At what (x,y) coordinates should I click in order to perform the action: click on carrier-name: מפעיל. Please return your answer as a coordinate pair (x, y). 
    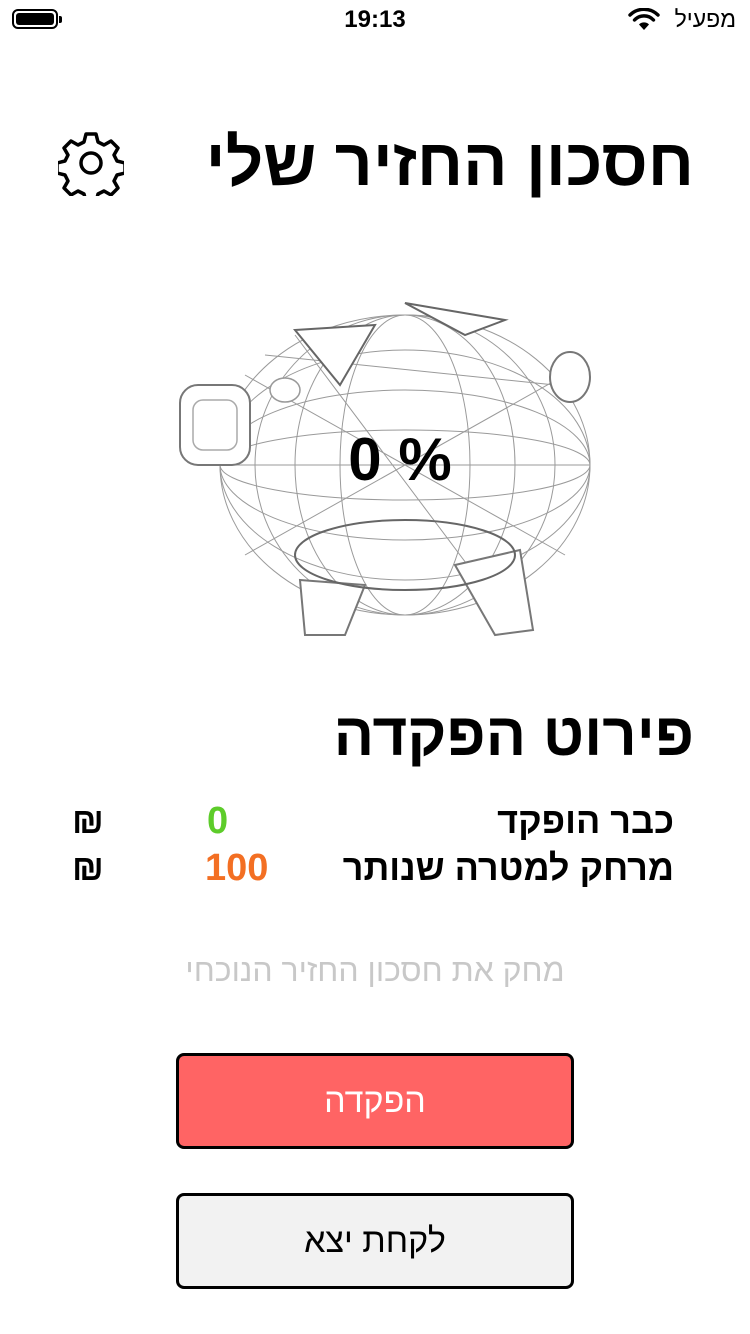
    Looking at the image, I should click on (705, 19).